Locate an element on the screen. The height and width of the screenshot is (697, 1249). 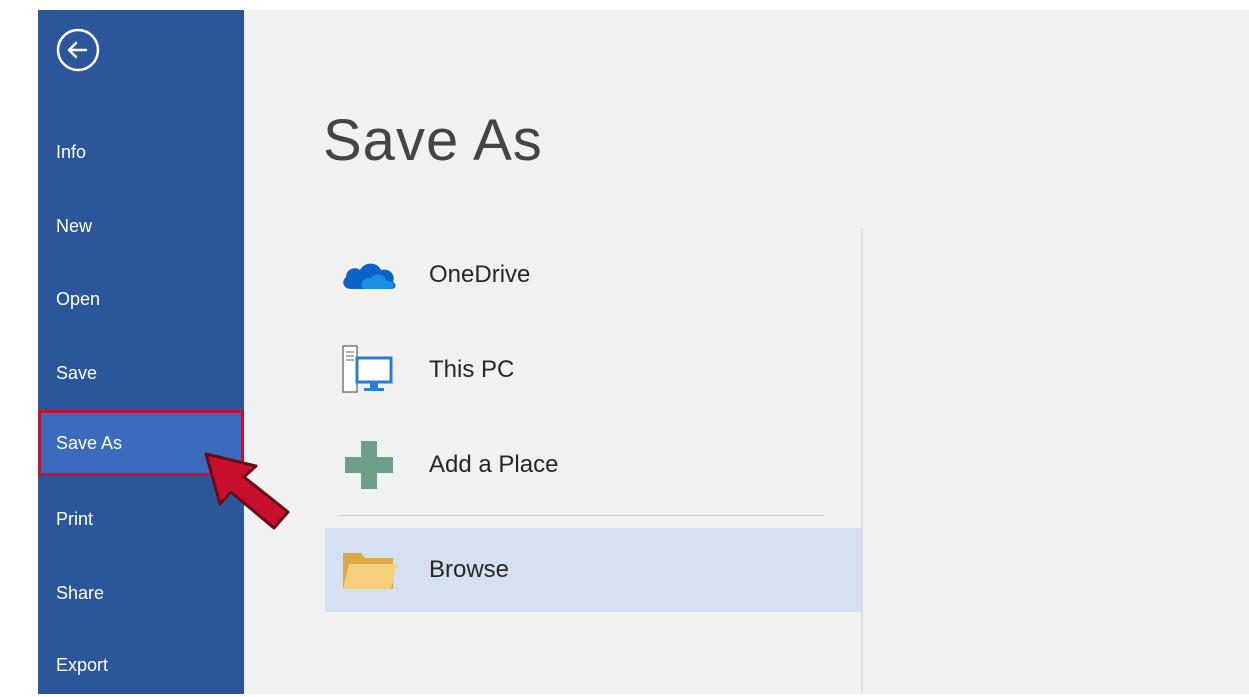
nav-export-label: Export is located at coordinates (82, 664).